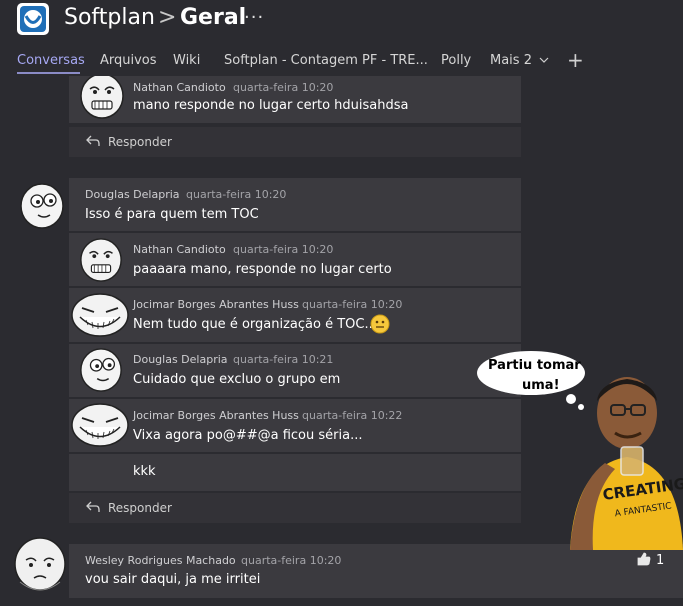 This screenshot has width=683, height=606. Describe the element at coordinates (172, 214) in the screenshot. I see `message-text: Isso é para quem tem TOC` at that location.